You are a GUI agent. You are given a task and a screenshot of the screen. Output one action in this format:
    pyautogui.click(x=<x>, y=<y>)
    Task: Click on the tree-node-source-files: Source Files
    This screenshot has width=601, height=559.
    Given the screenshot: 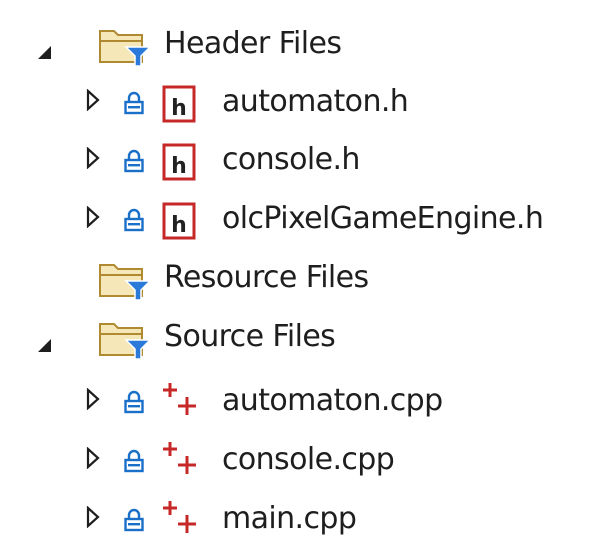 What is the action you would take?
    pyautogui.click(x=300, y=337)
    